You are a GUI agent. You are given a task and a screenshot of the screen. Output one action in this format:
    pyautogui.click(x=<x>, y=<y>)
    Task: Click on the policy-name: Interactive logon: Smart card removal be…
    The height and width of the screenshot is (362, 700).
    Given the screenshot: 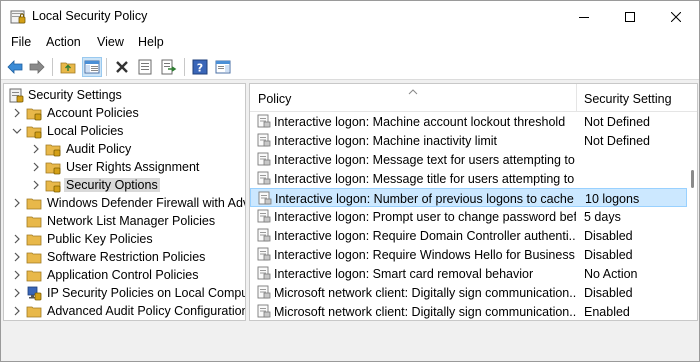 What is the action you would take?
    pyautogui.click(x=404, y=274)
    